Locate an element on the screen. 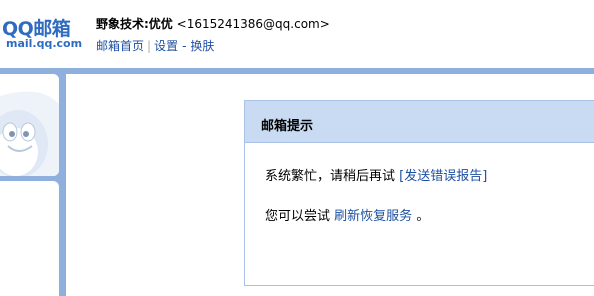 This screenshot has width=594, height=296. change-skin-link: 换肤 is located at coordinates (202, 46).